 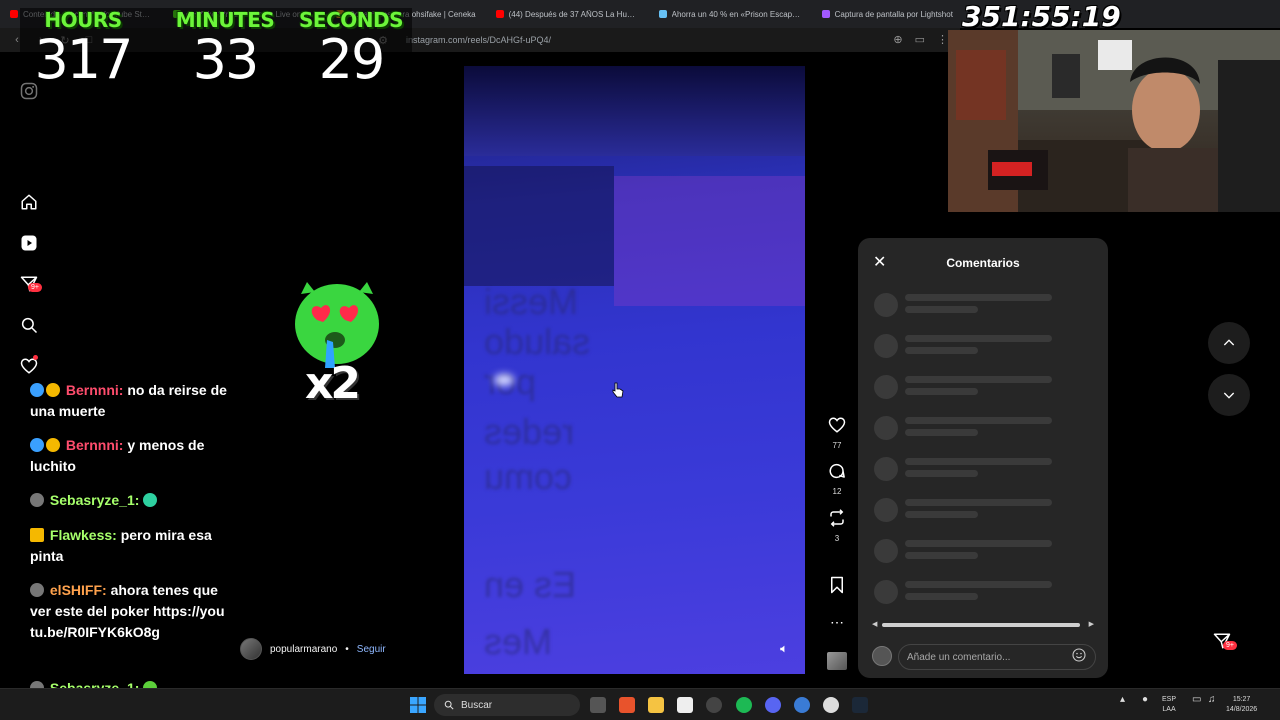 I want to click on file-explorer-icon, so click(x=656, y=705).